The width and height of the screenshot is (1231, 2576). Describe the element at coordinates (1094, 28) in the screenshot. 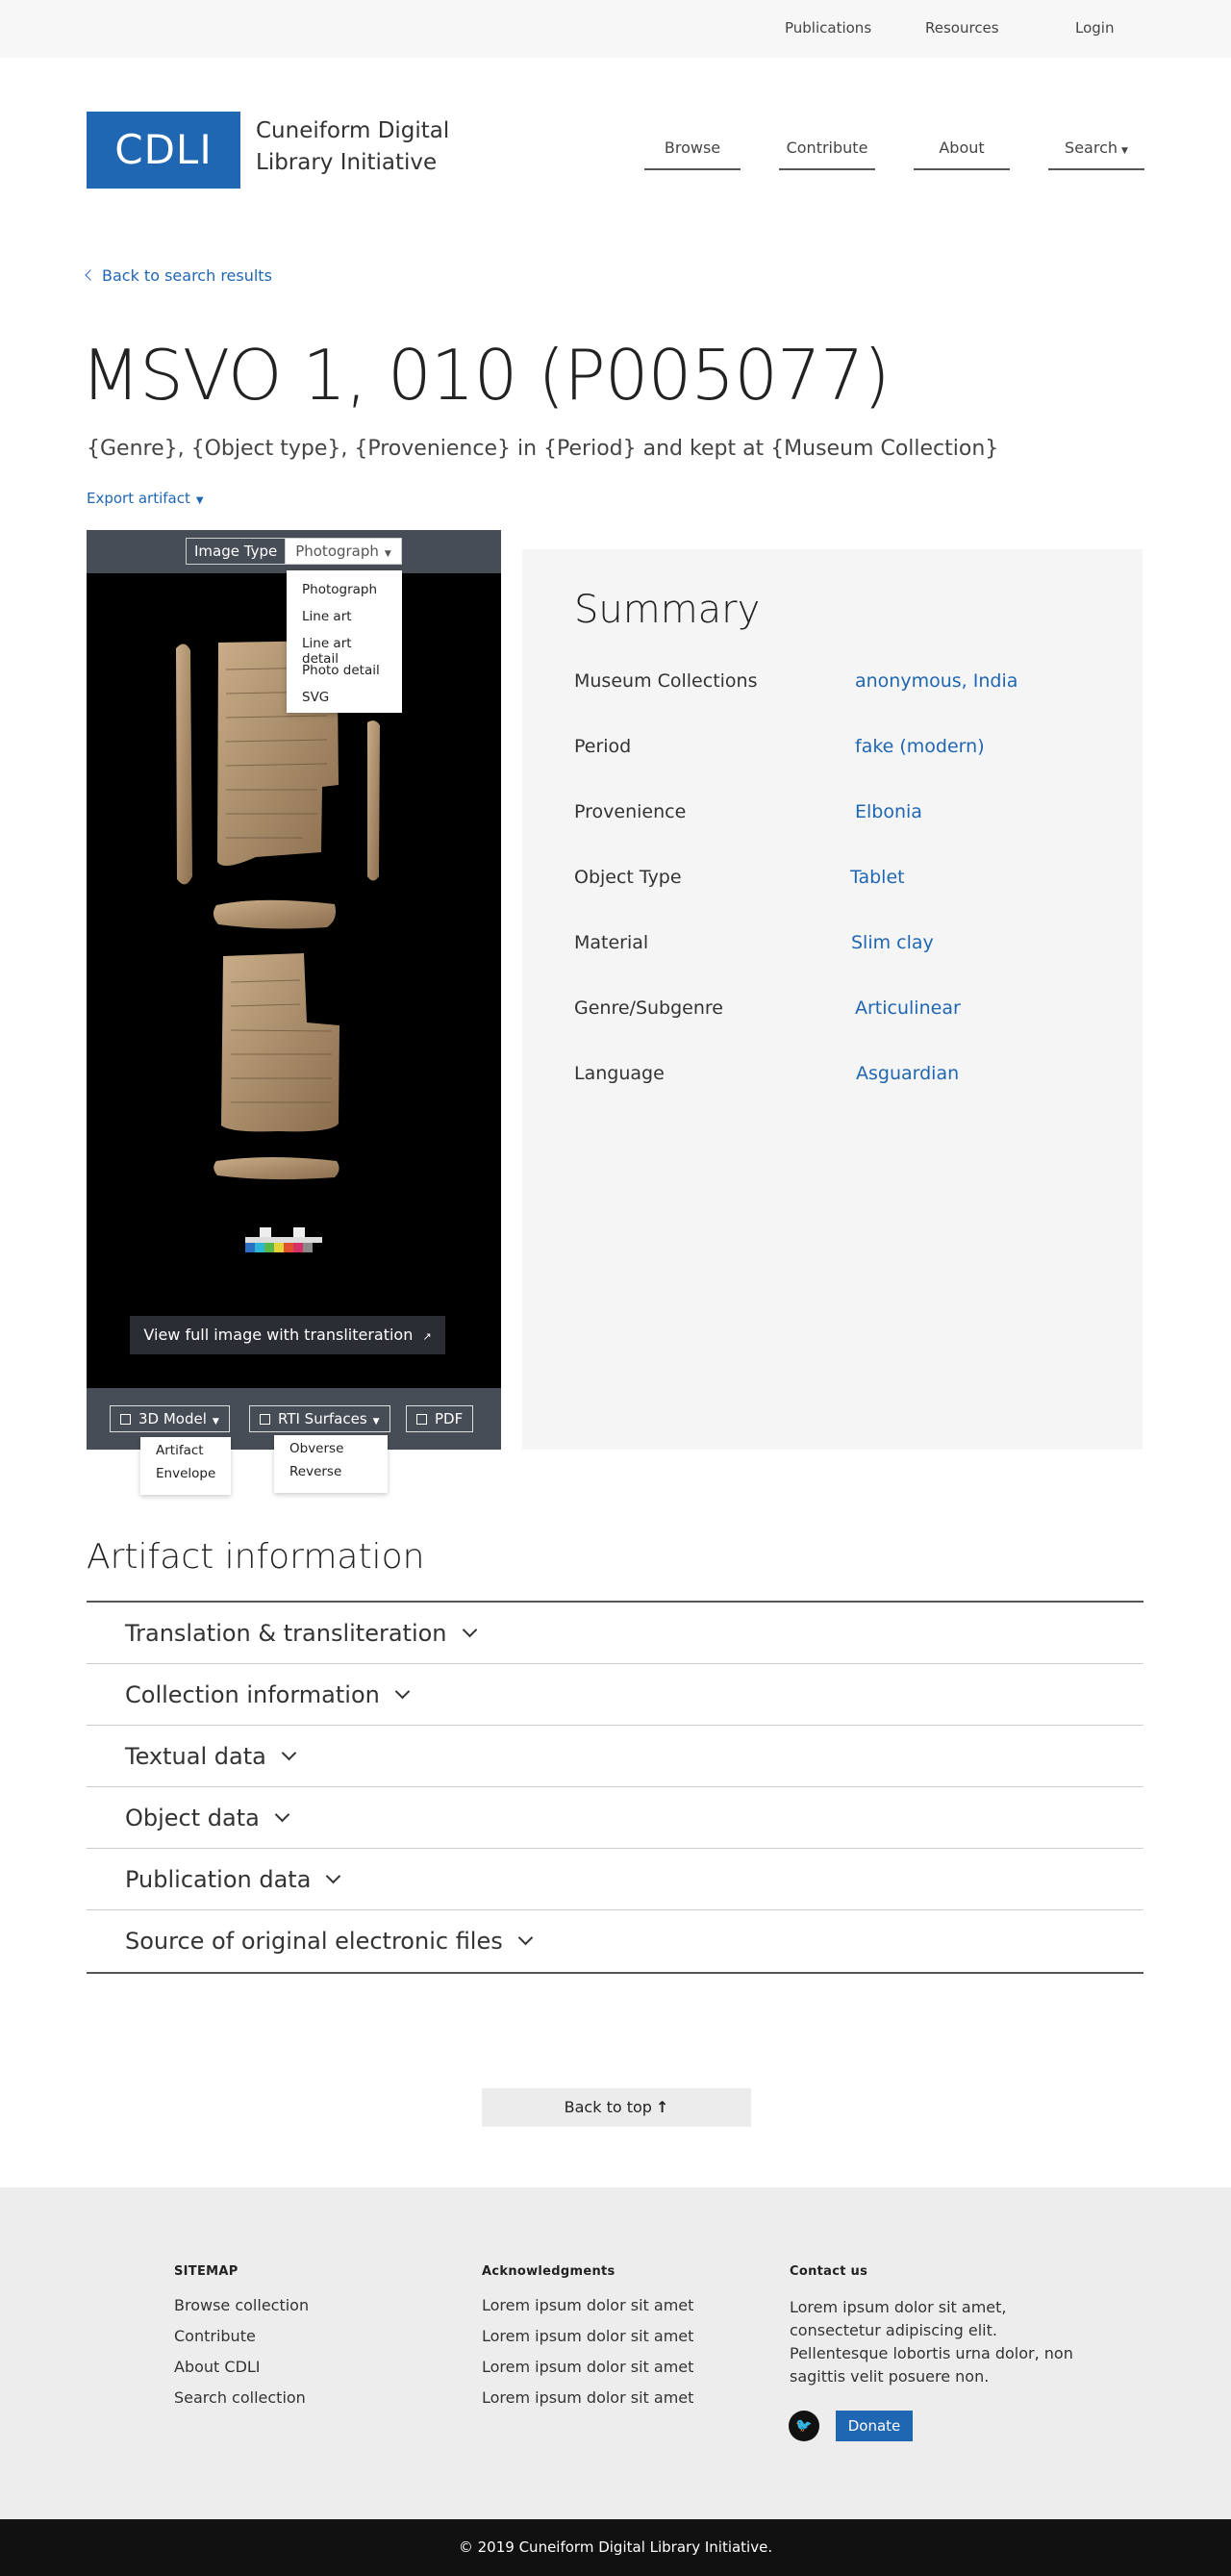

I see `topbar-login-link: Login` at that location.